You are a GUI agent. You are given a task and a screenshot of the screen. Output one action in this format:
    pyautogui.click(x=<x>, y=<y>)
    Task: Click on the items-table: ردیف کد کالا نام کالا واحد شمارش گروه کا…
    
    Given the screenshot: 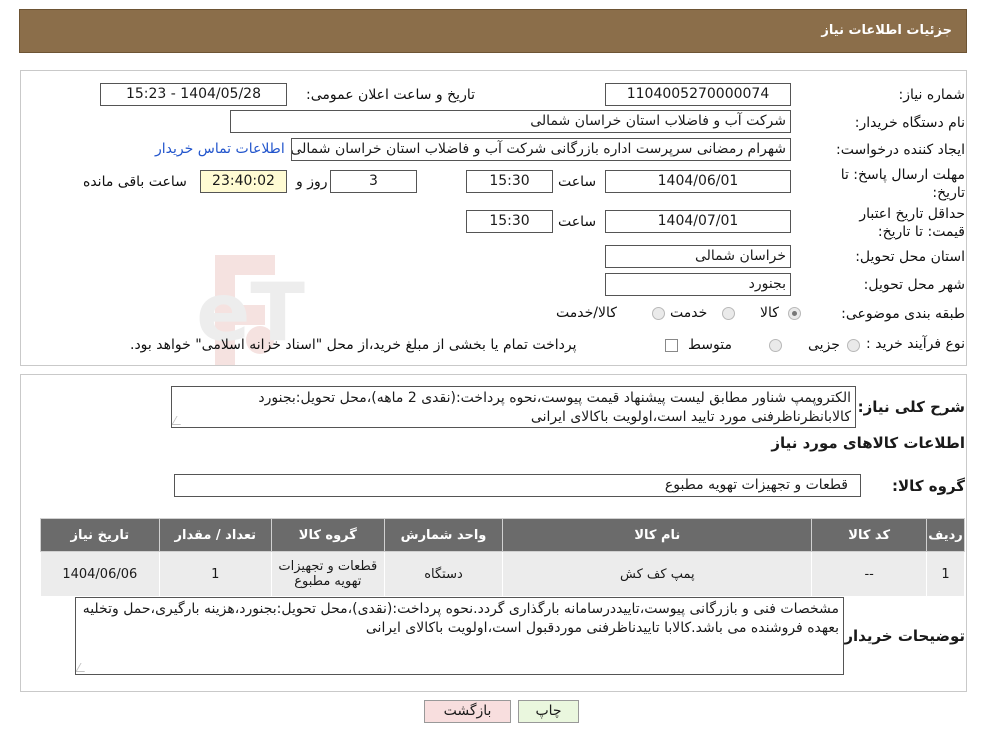 What is the action you would take?
    pyautogui.click(x=502, y=557)
    